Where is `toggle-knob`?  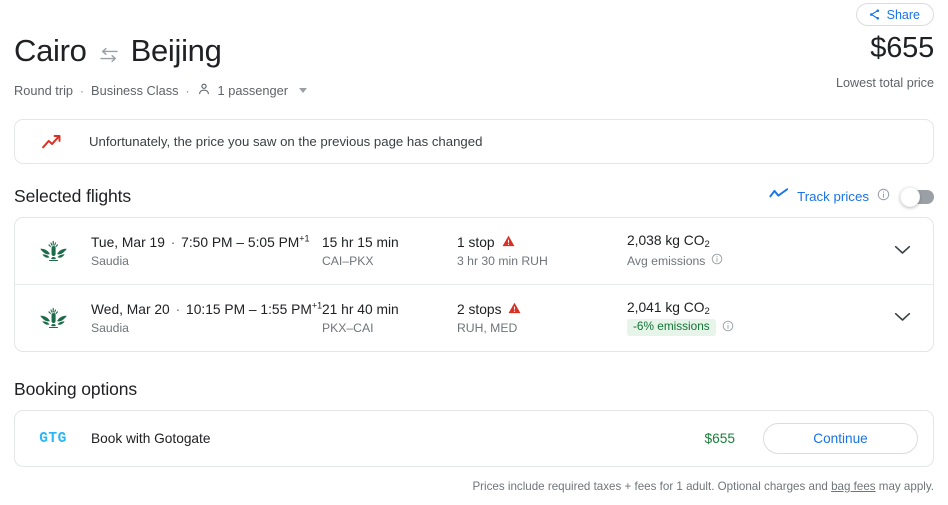 toggle-knob is located at coordinates (910, 196).